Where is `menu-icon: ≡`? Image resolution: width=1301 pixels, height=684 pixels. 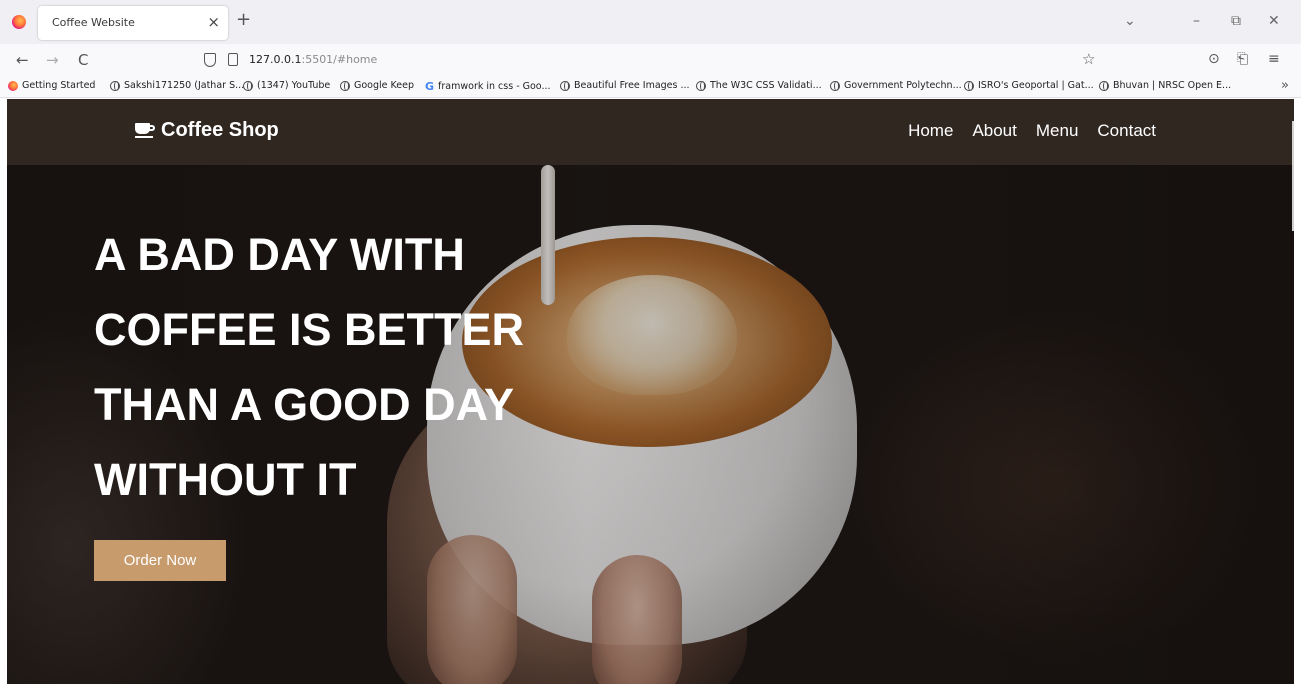 menu-icon: ≡ is located at coordinates (1274, 59).